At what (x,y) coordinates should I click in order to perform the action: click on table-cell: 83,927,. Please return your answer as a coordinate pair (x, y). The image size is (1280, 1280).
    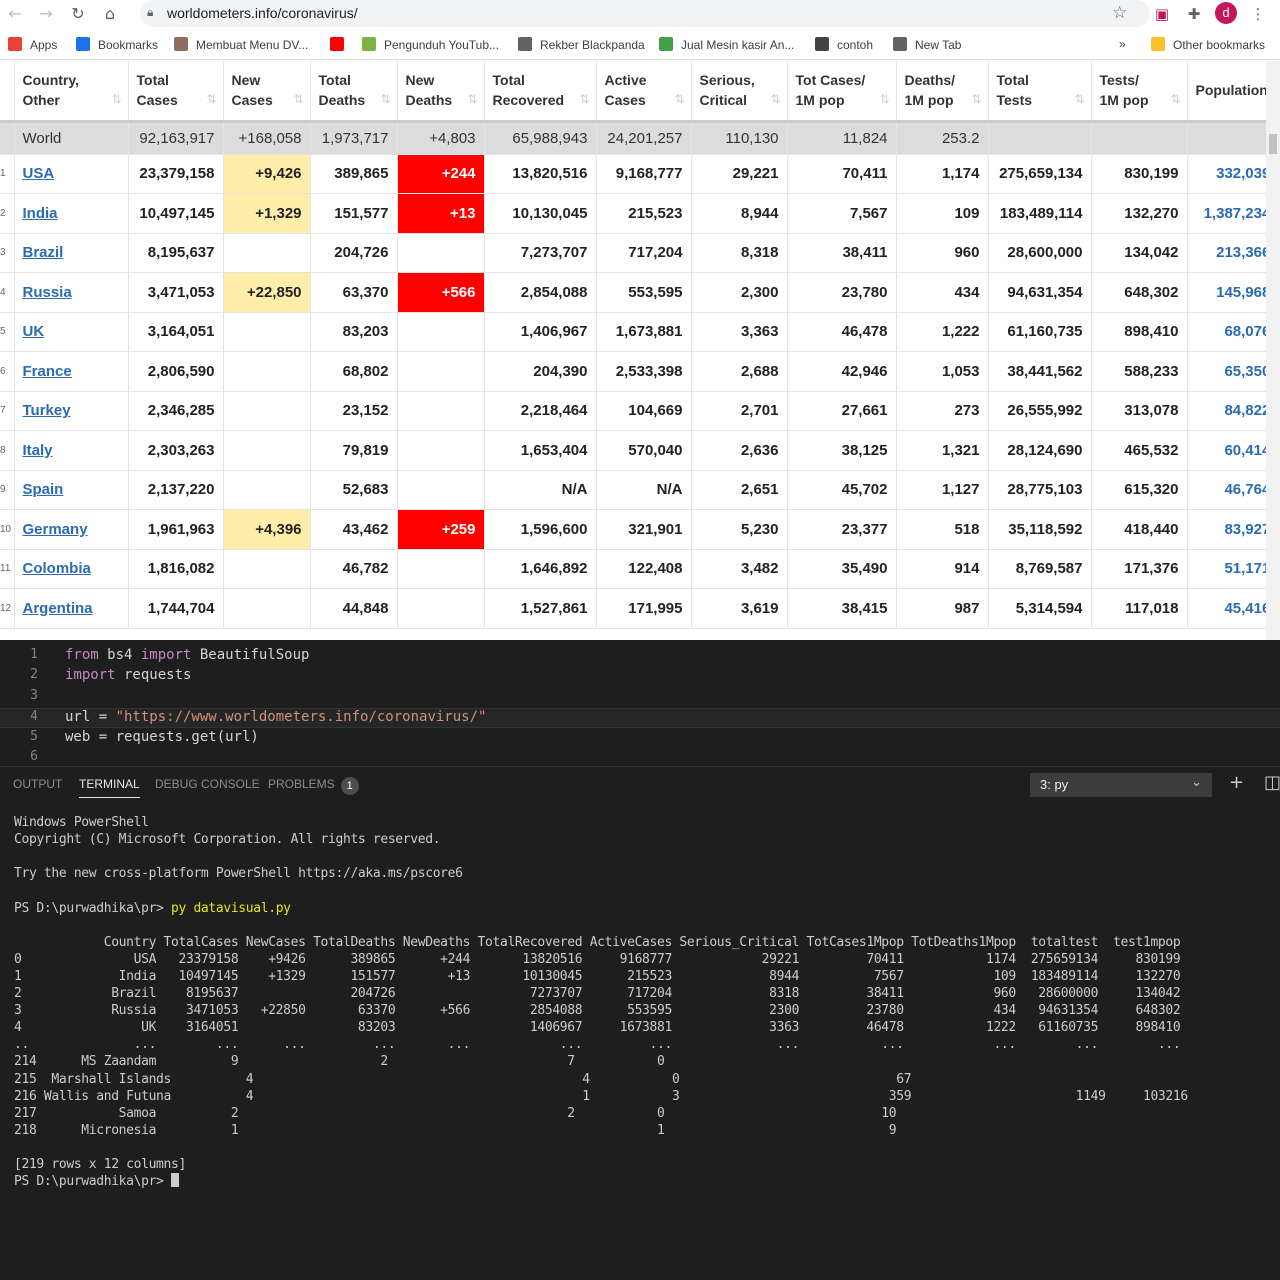
    Looking at the image, I should click on (1226, 529).